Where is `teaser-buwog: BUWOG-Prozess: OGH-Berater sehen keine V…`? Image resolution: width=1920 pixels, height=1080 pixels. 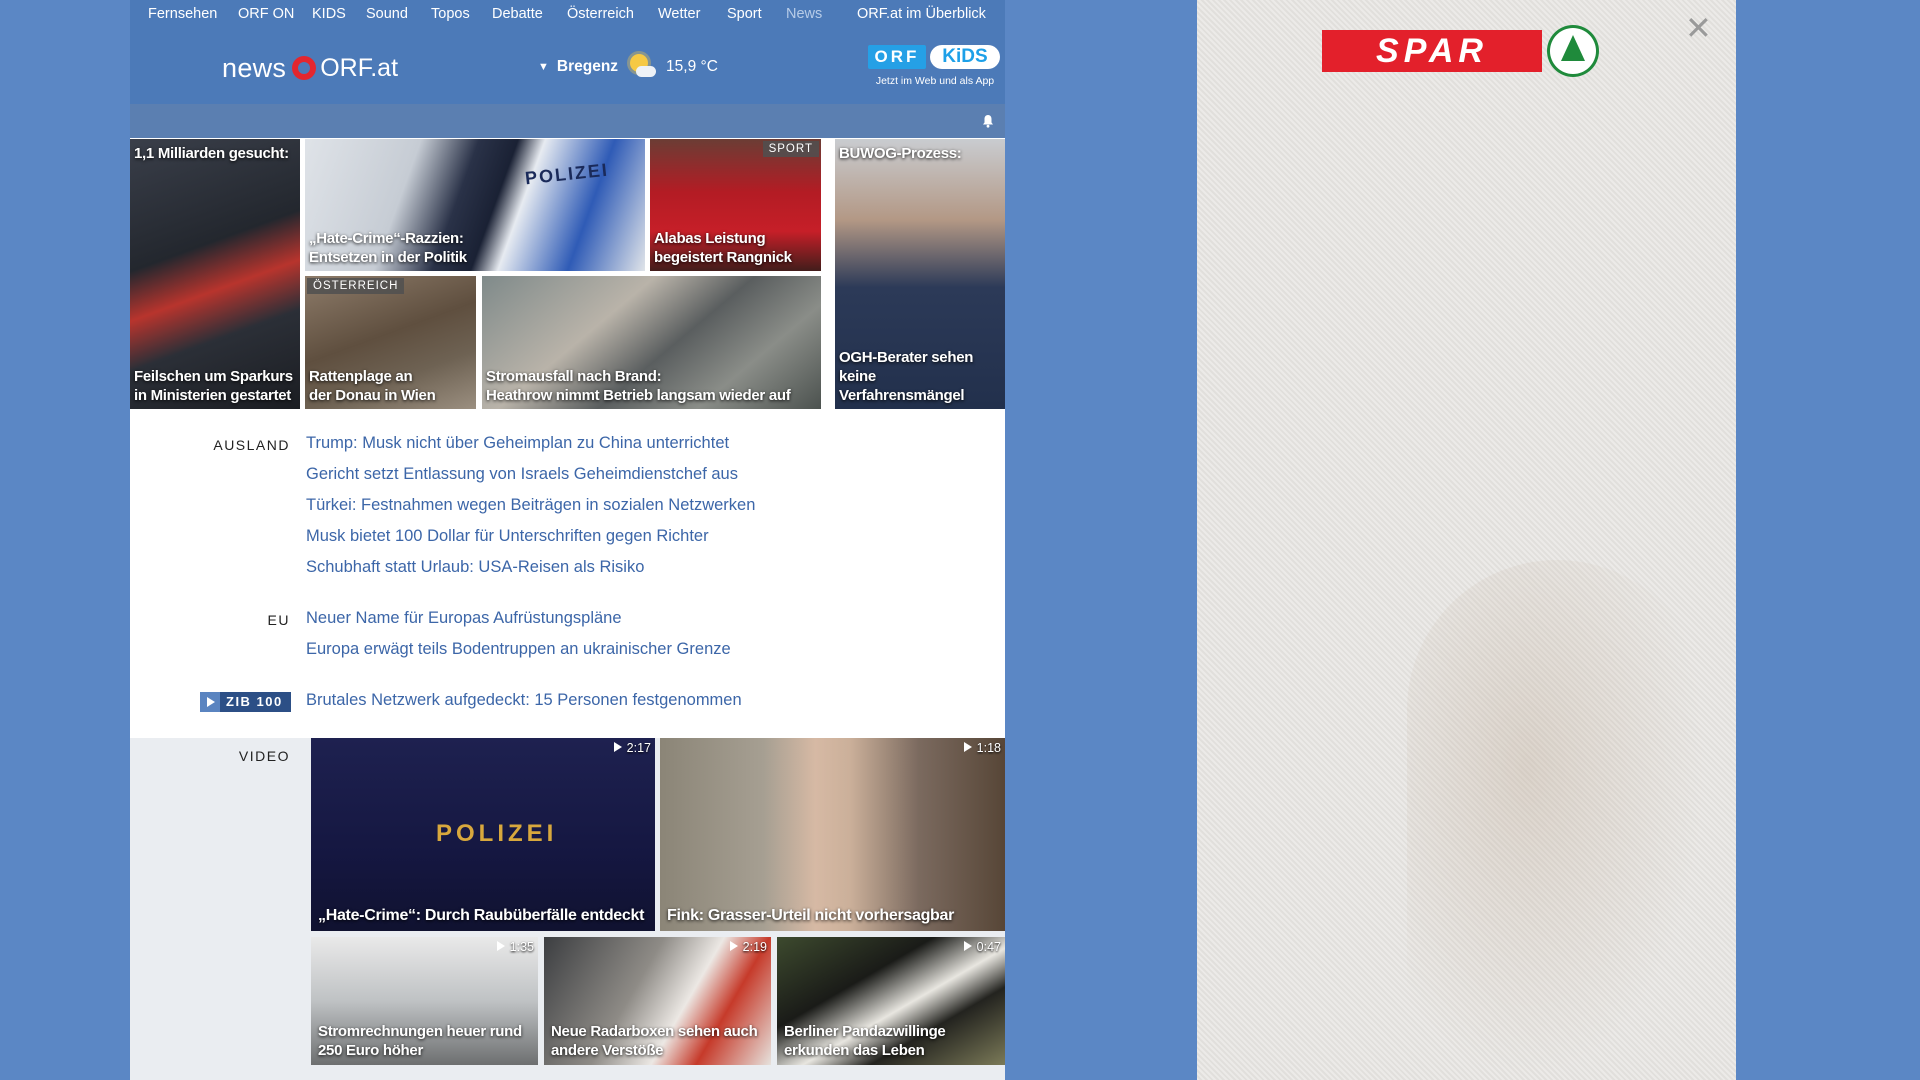 teaser-buwog: BUWOG-Prozess: OGH-Berater sehen keine V… is located at coordinates (920, 274).